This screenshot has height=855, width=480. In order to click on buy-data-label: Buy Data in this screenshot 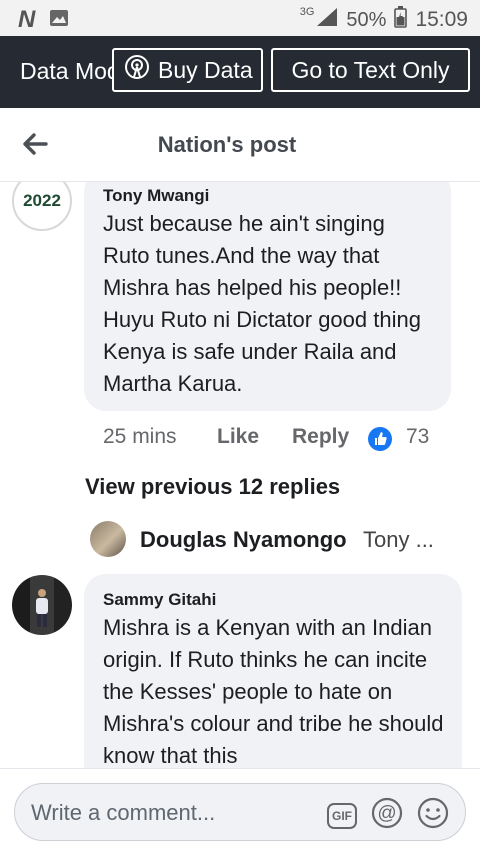, I will do `click(205, 69)`.